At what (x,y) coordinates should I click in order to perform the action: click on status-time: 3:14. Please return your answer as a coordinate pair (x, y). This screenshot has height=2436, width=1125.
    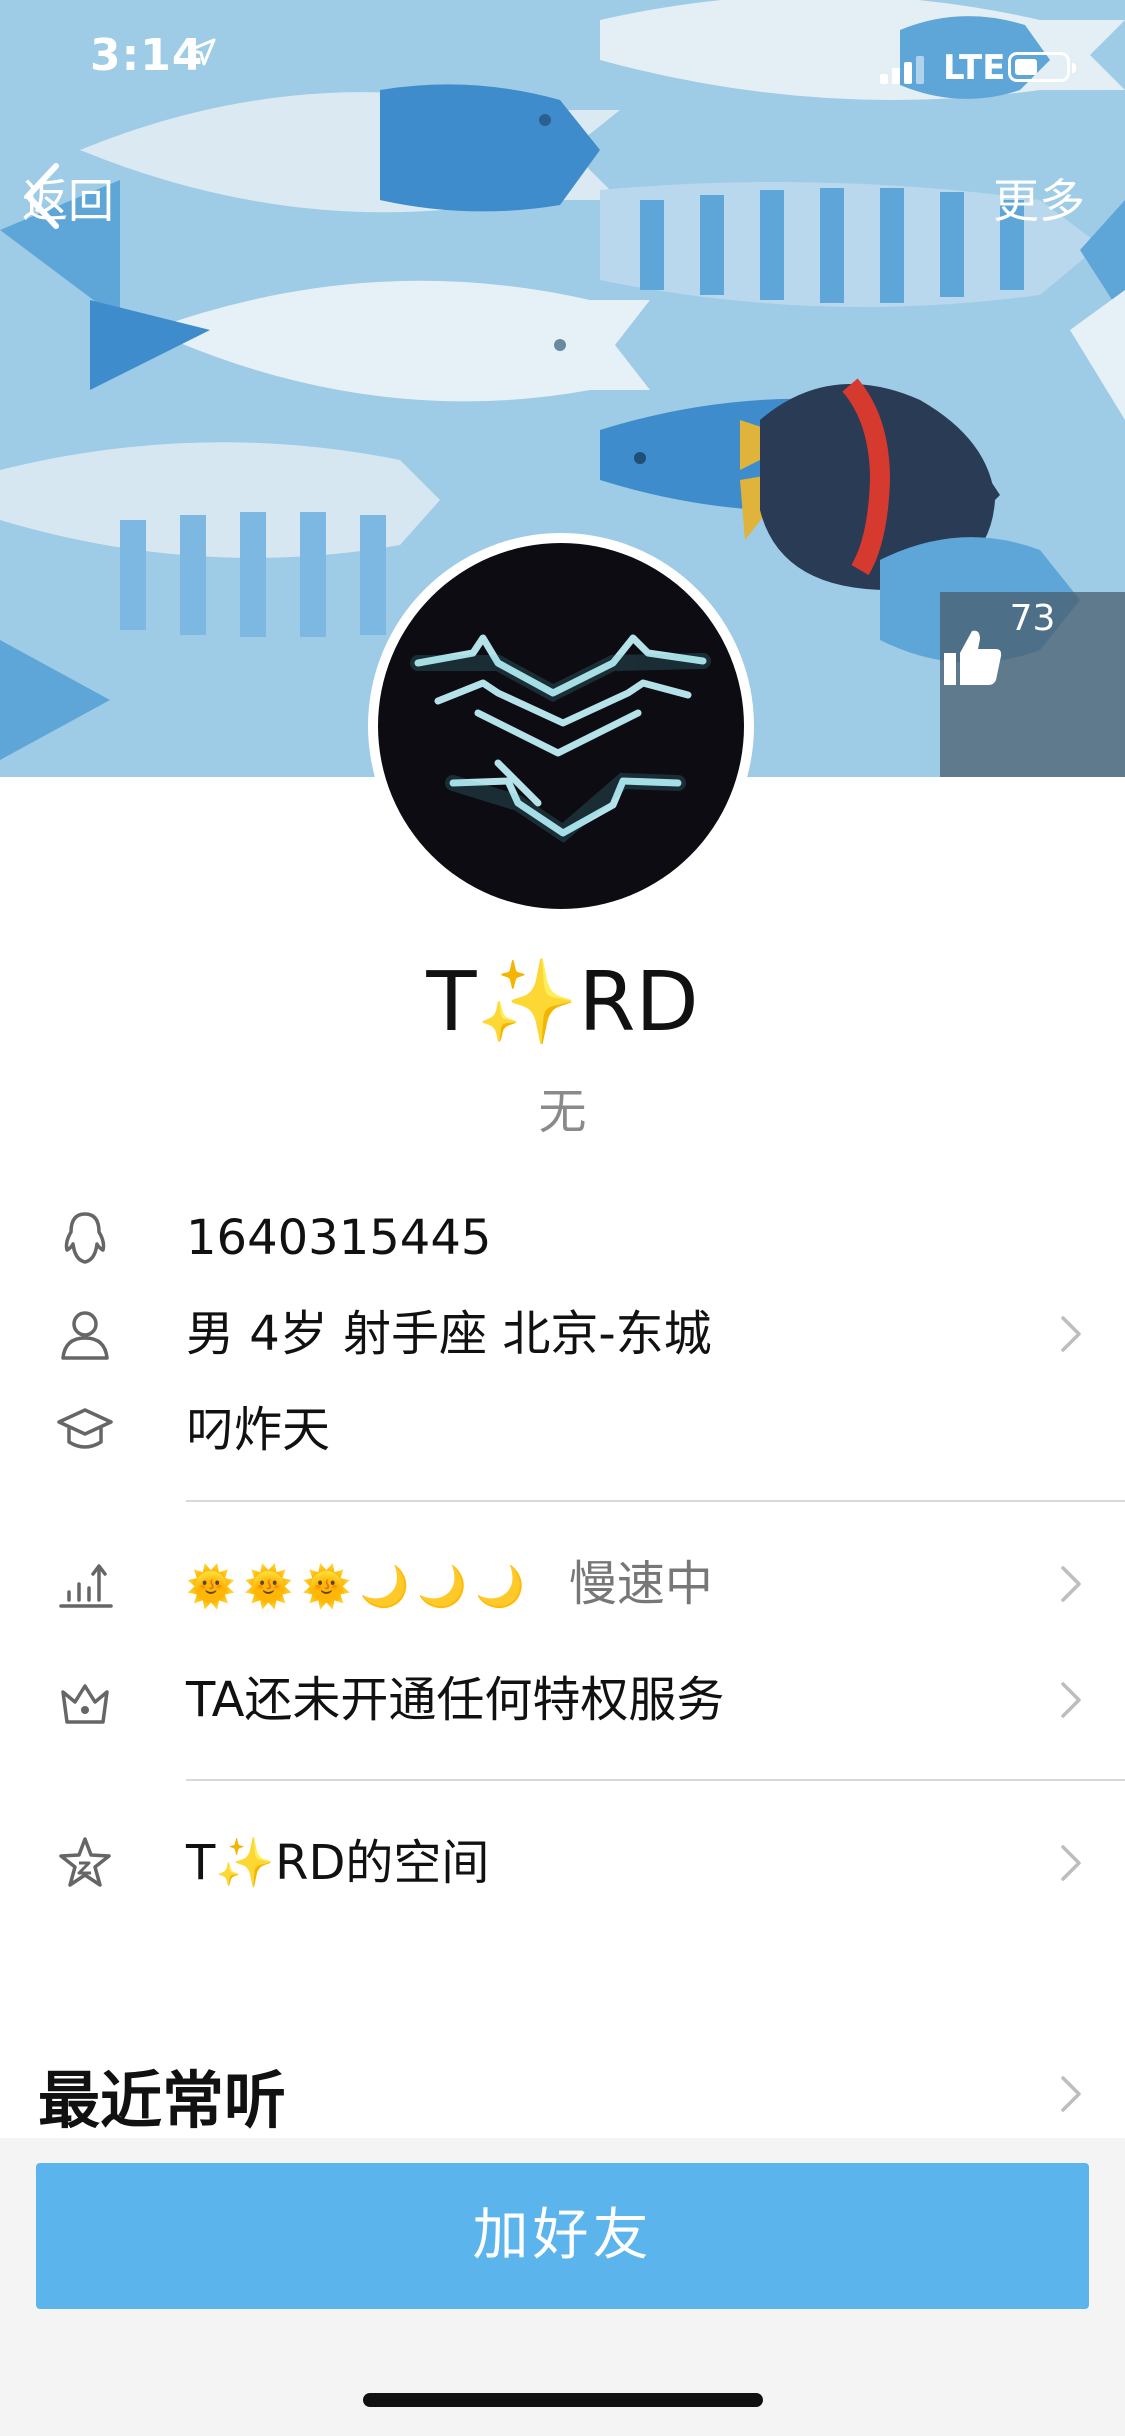
    Looking at the image, I should click on (147, 55).